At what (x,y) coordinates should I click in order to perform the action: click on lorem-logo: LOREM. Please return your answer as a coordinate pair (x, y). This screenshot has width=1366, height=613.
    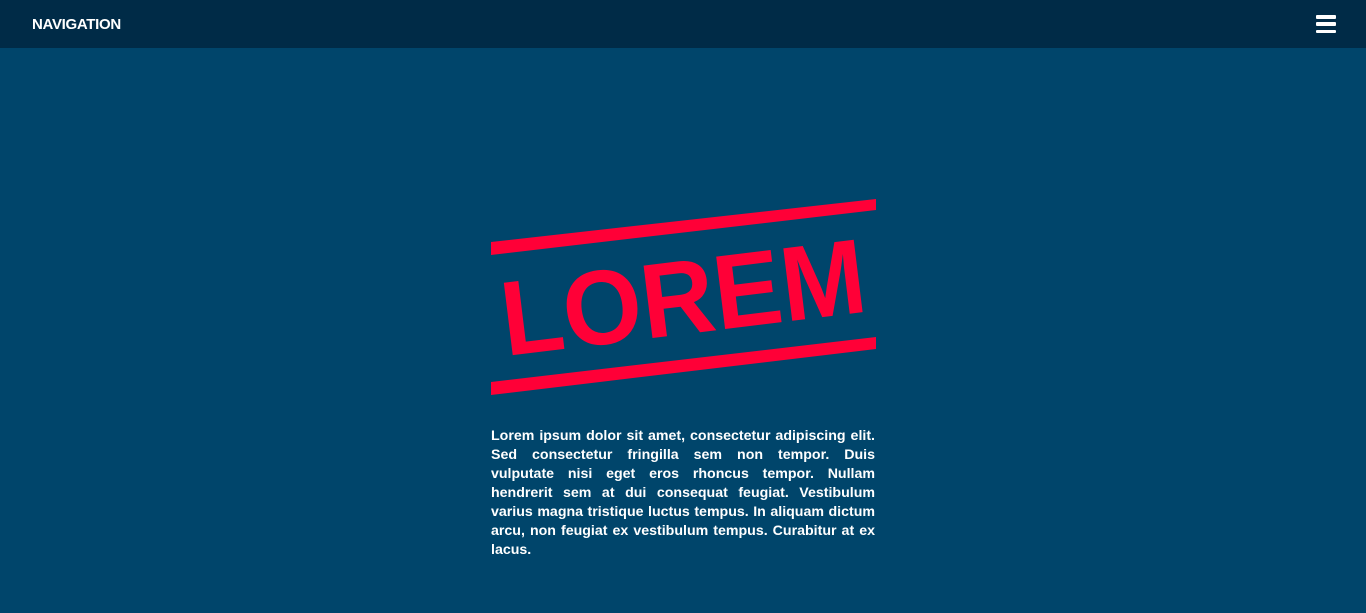
    Looking at the image, I should click on (683, 297).